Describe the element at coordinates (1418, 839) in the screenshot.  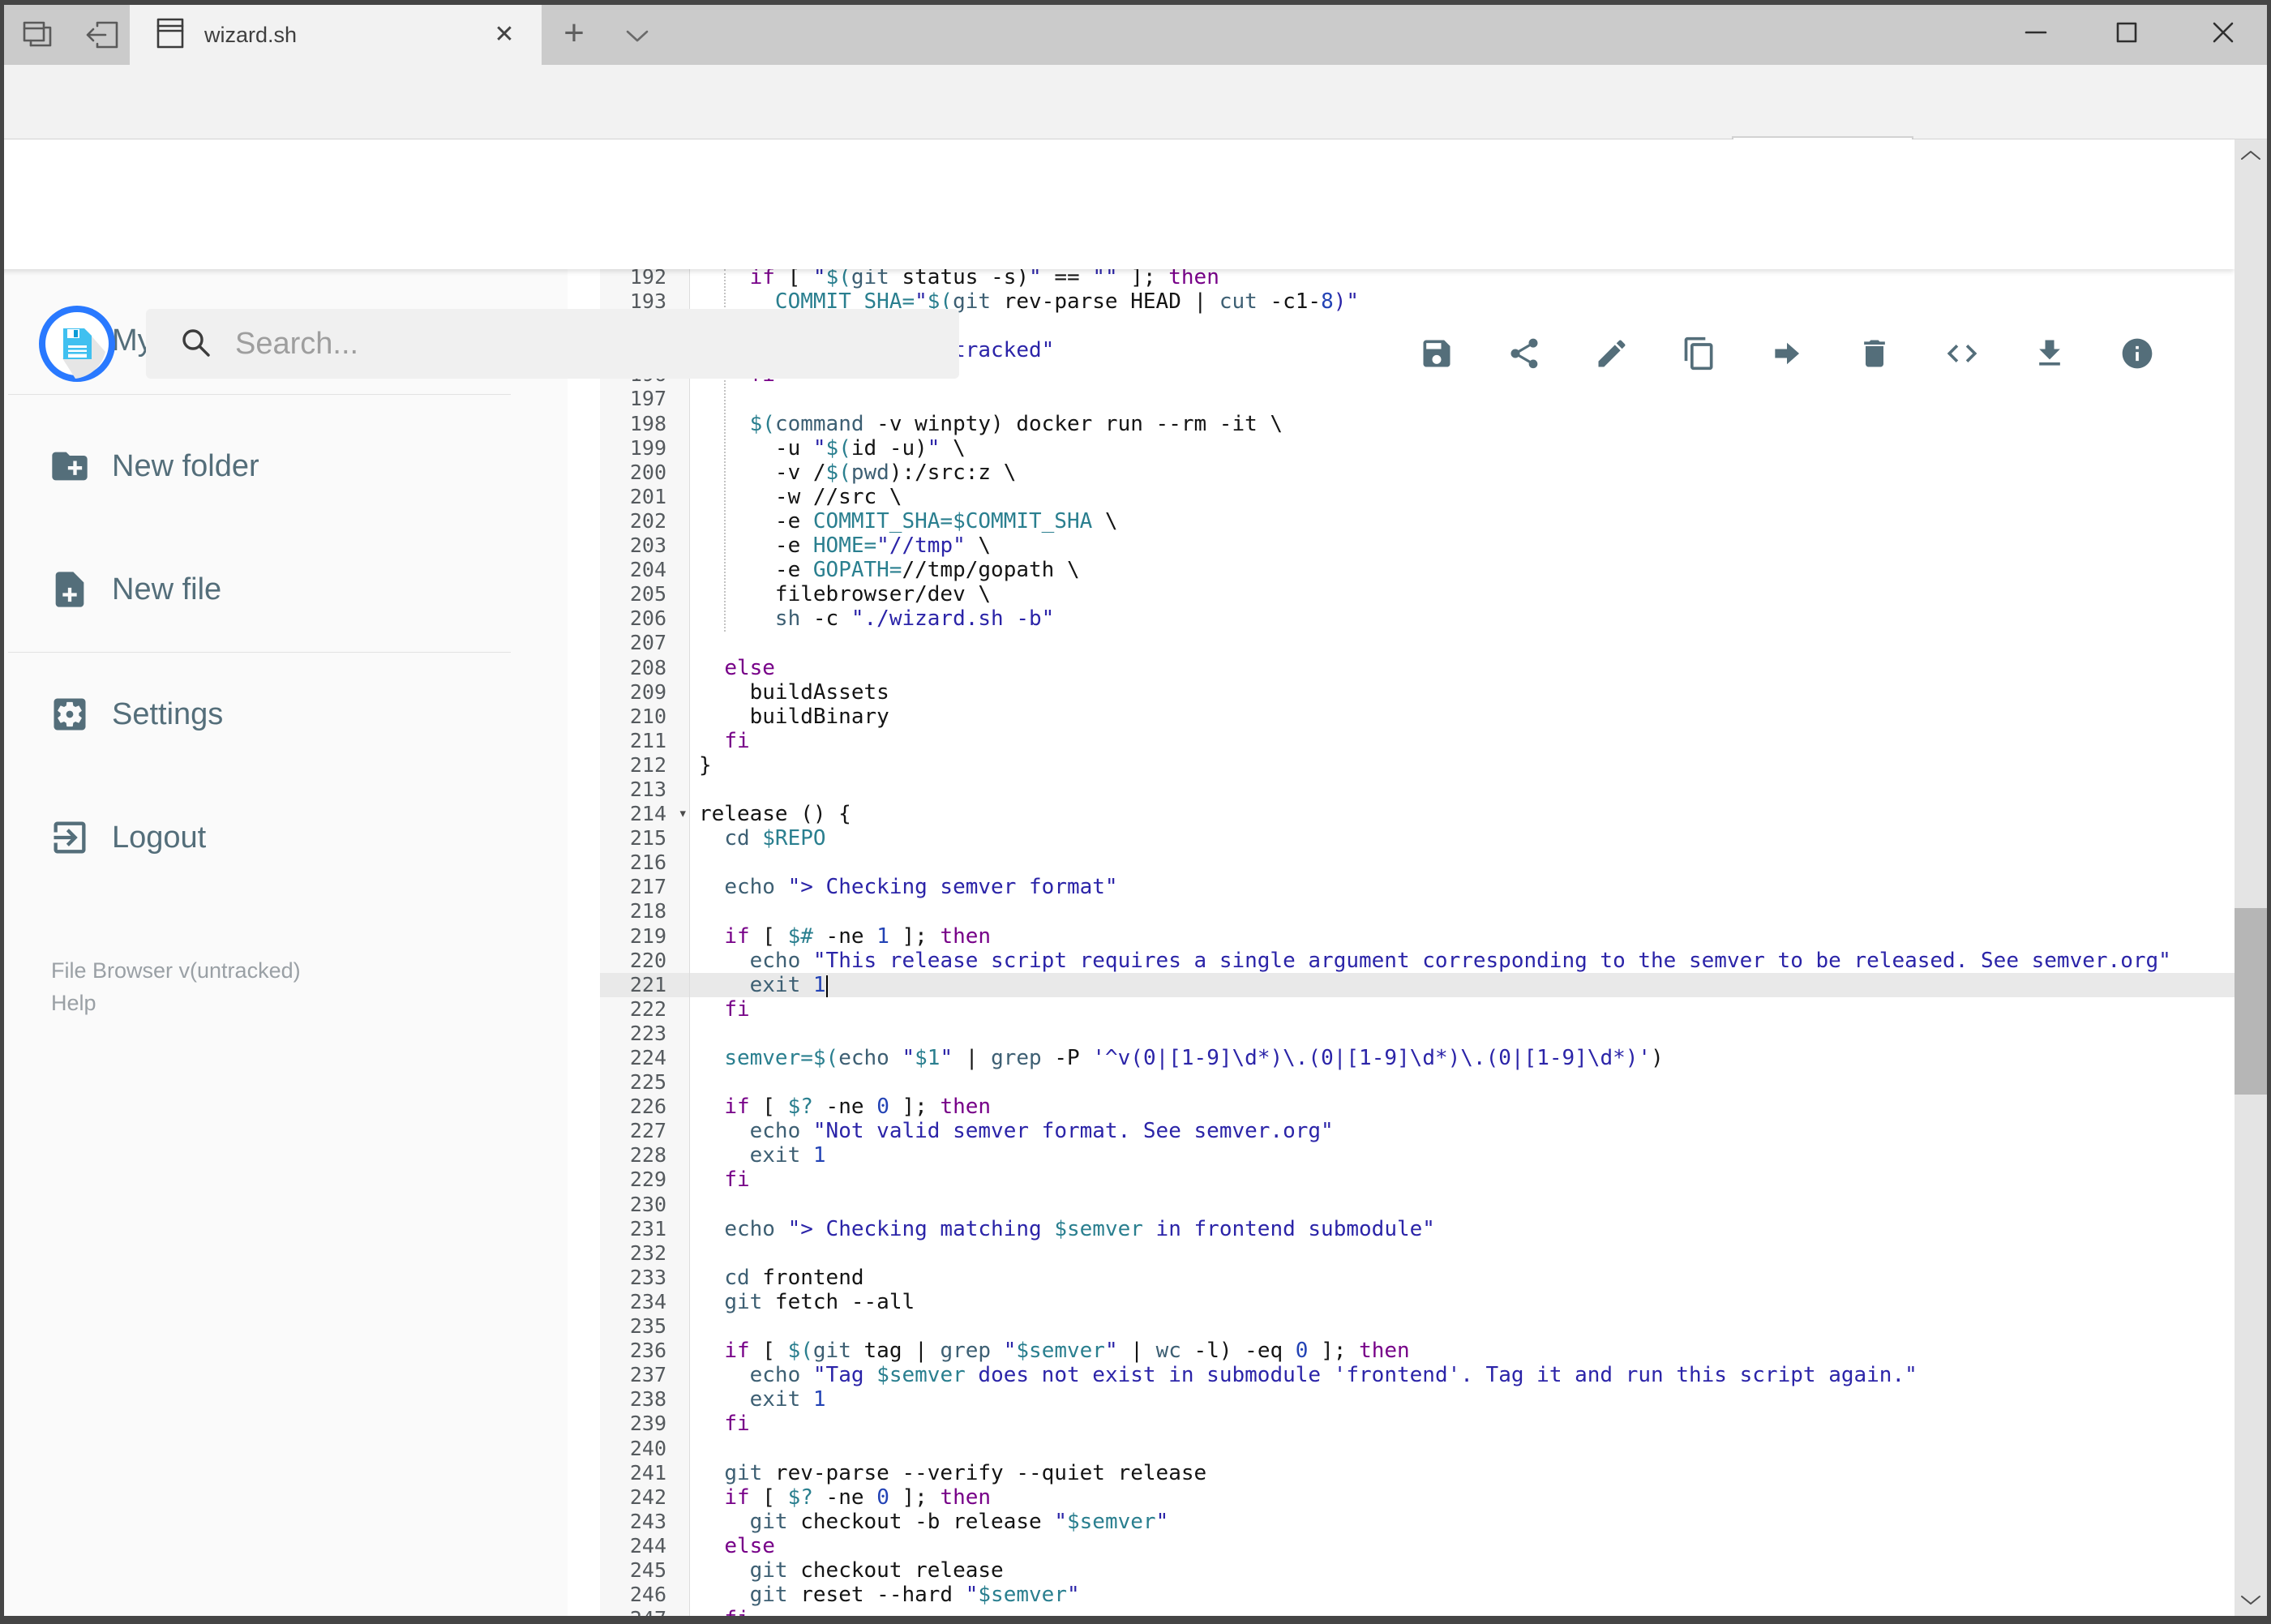
I see `code-line: 215 cd $REPO` at that location.